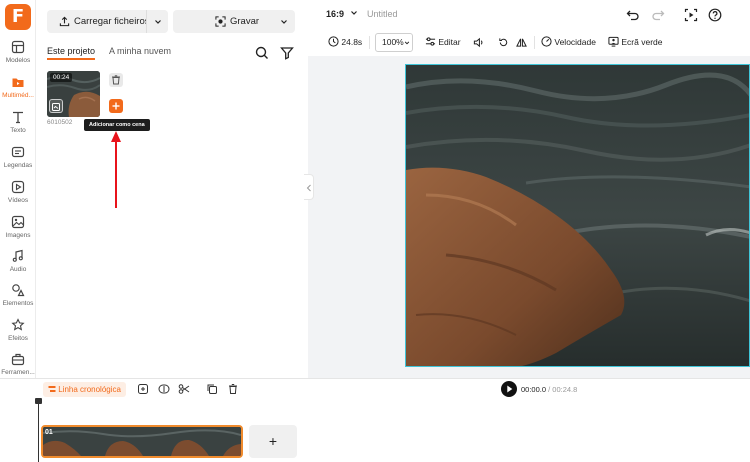 The height and width of the screenshot is (462, 750). I want to click on text-icon, so click(18, 117).